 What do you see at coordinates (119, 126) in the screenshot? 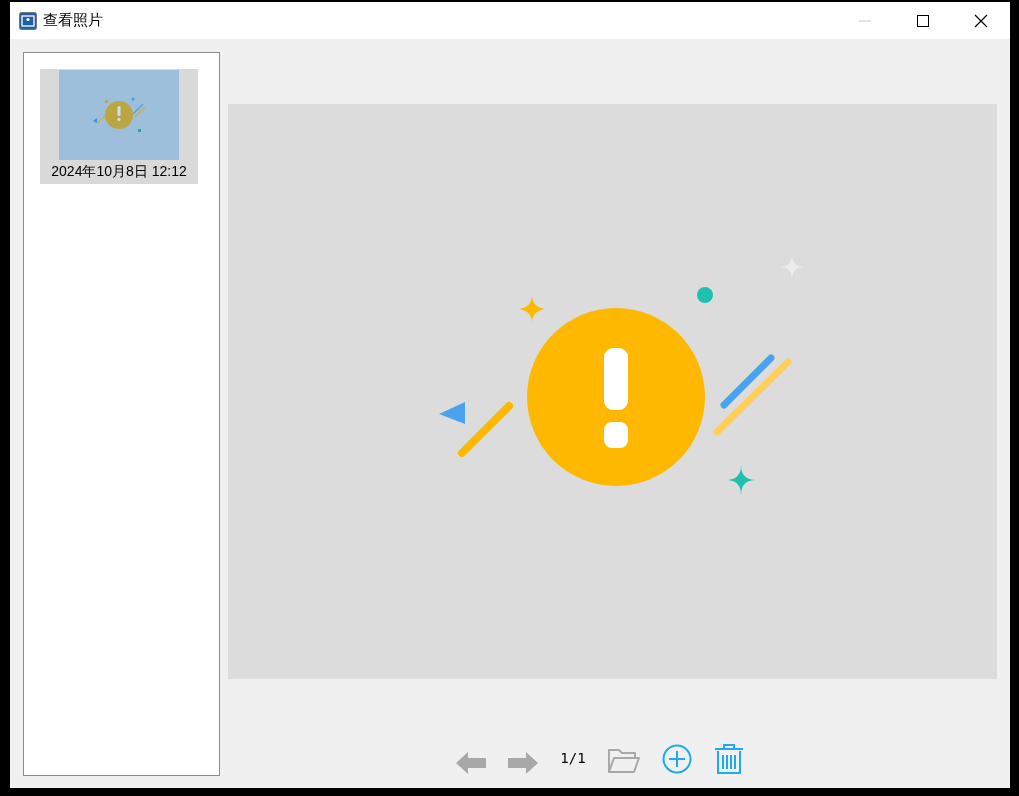
I see `thumbnail-item: 2024年10月8日 12:12` at bounding box center [119, 126].